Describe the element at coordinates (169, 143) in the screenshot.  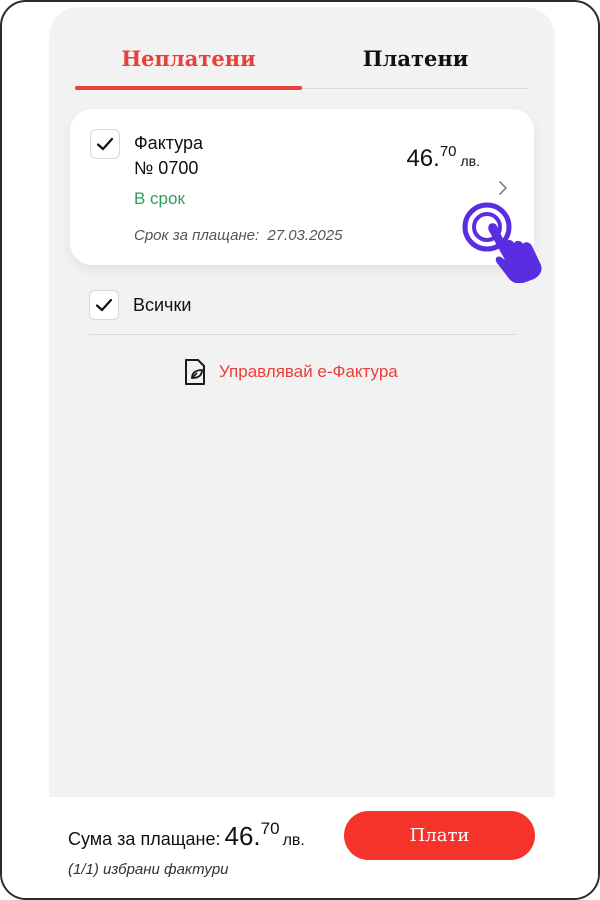
I see `invoice-title-line1: Фактура` at that location.